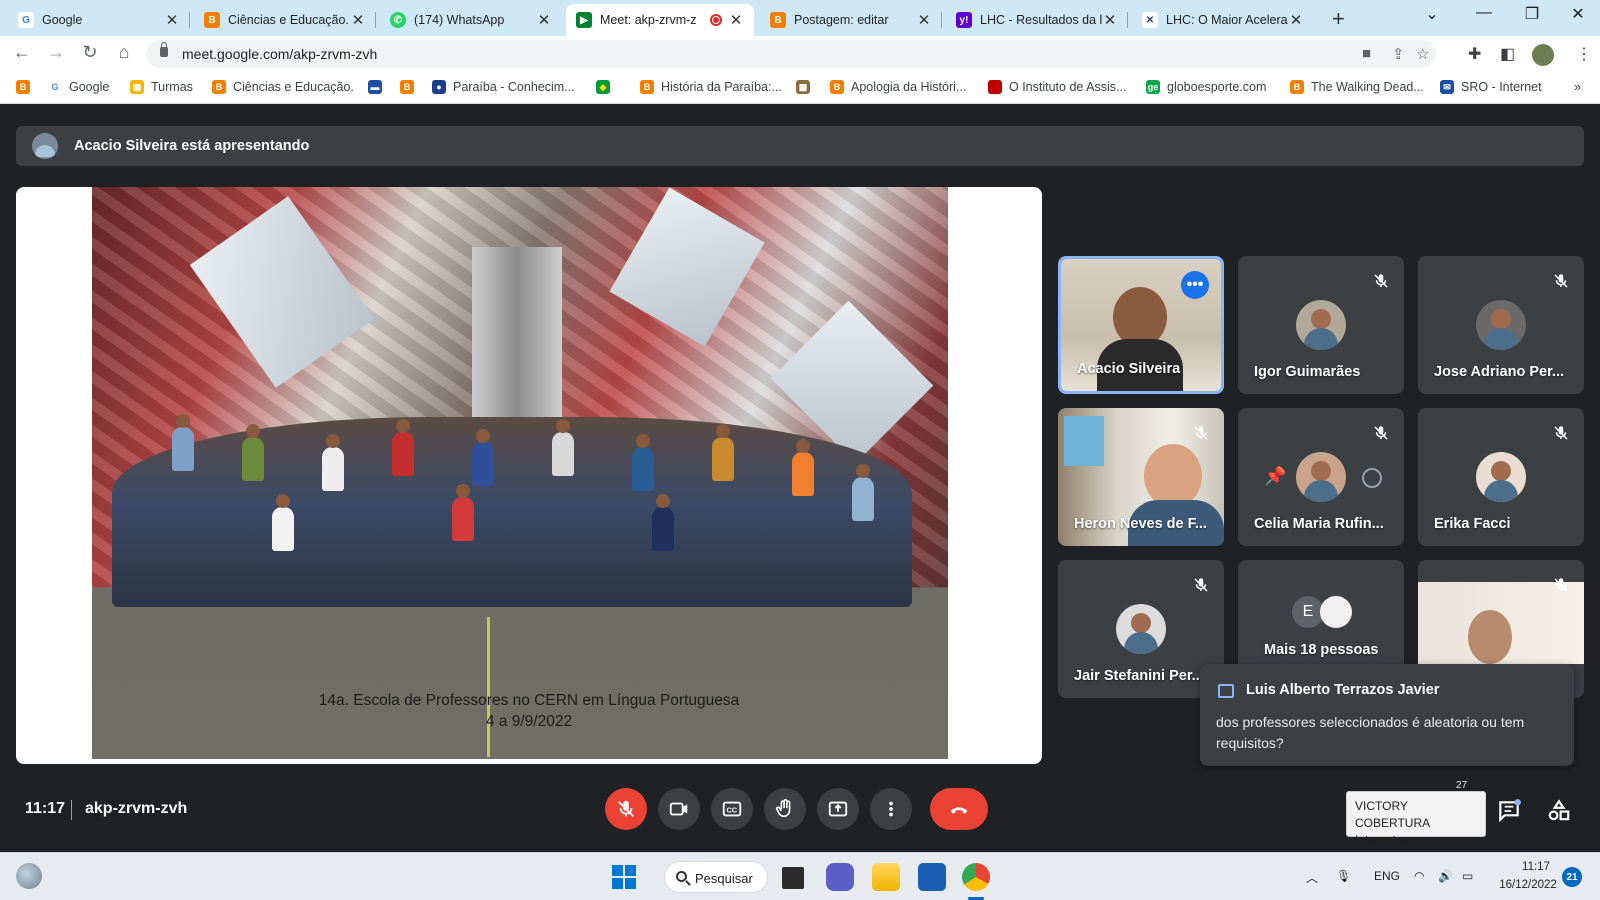 Image resolution: width=1600 pixels, height=900 pixels. Describe the element at coordinates (1543, 55) in the screenshot. I see `profile-avatar` at that location.